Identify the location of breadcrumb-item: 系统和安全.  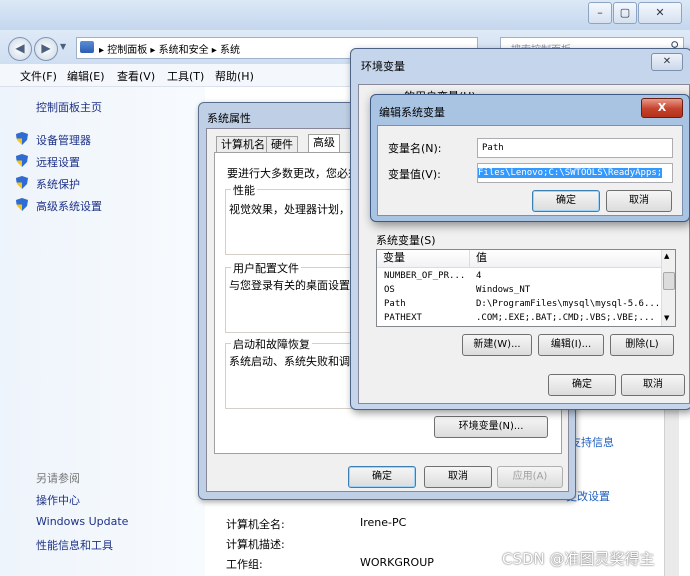
(184, 50).